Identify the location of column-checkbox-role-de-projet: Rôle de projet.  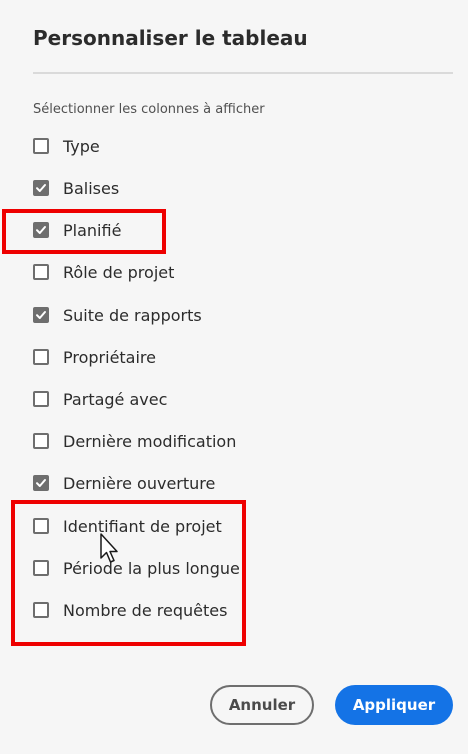
(103, 272).